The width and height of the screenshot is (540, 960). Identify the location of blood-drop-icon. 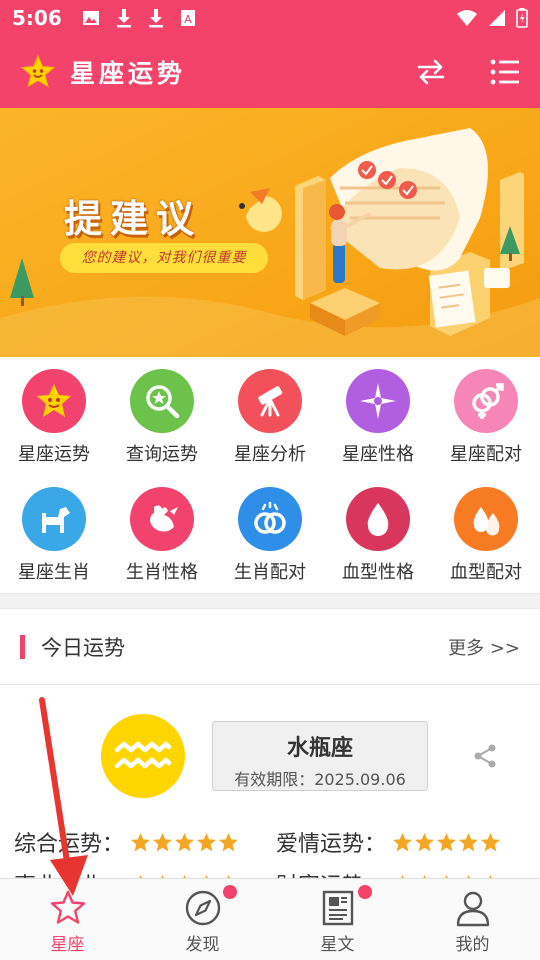
(378, 519).